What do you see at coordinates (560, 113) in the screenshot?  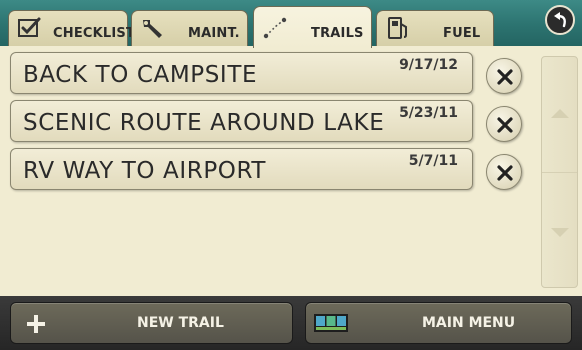 I see `scroll-up-arrow-icon` at bounding box center [560, 113].